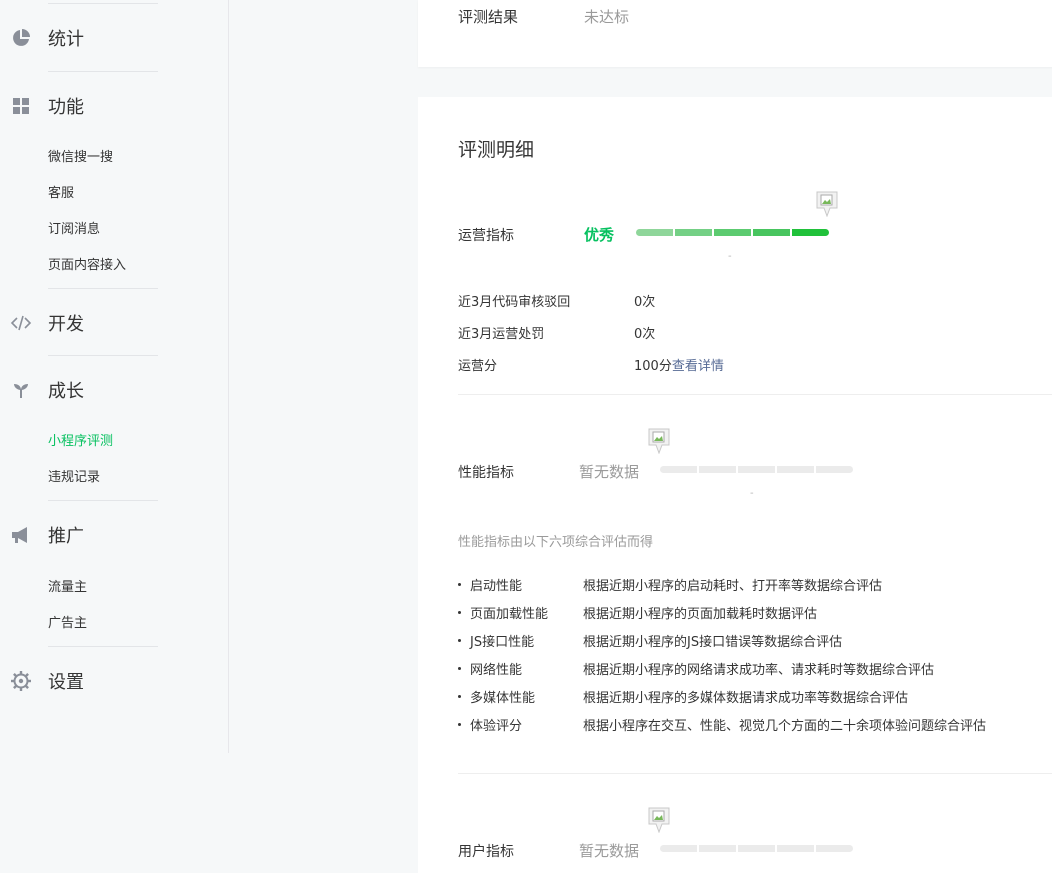 The height and width of the screenshot is (873, 1052). Describe the element at coordinates (735, 33) in the screenshot. I see `result-card: 评测结果 未达标` at that location.